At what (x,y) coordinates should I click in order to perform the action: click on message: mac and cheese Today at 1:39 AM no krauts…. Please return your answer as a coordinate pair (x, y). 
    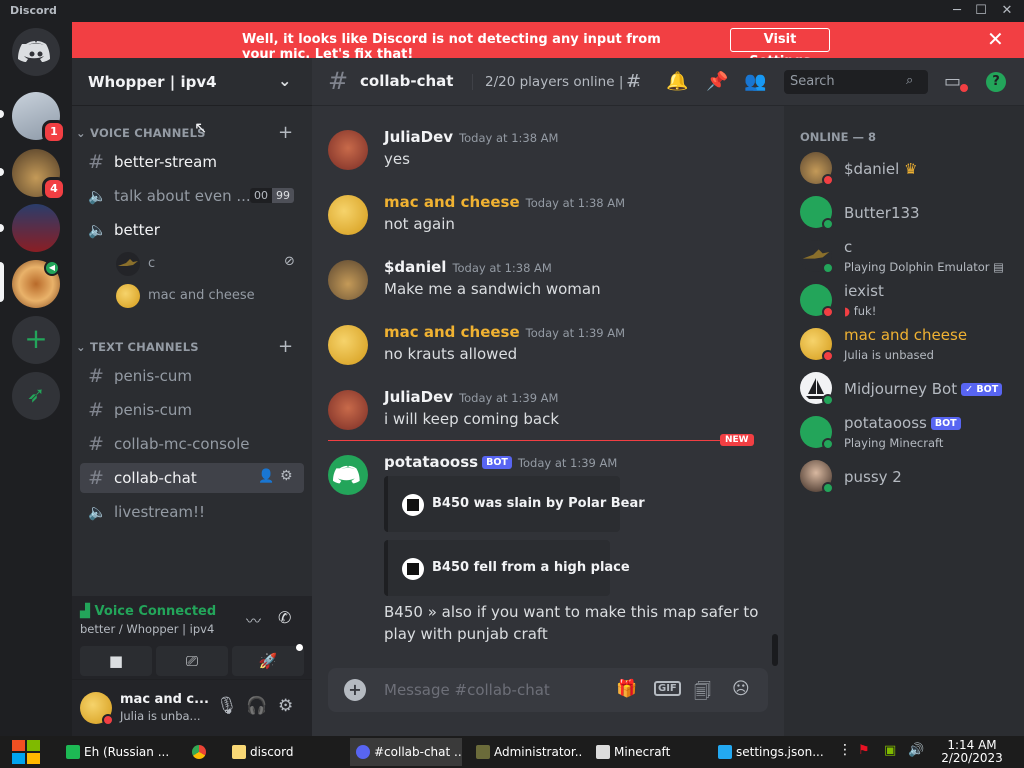
    Looking at the image, I should click on (548, 345).